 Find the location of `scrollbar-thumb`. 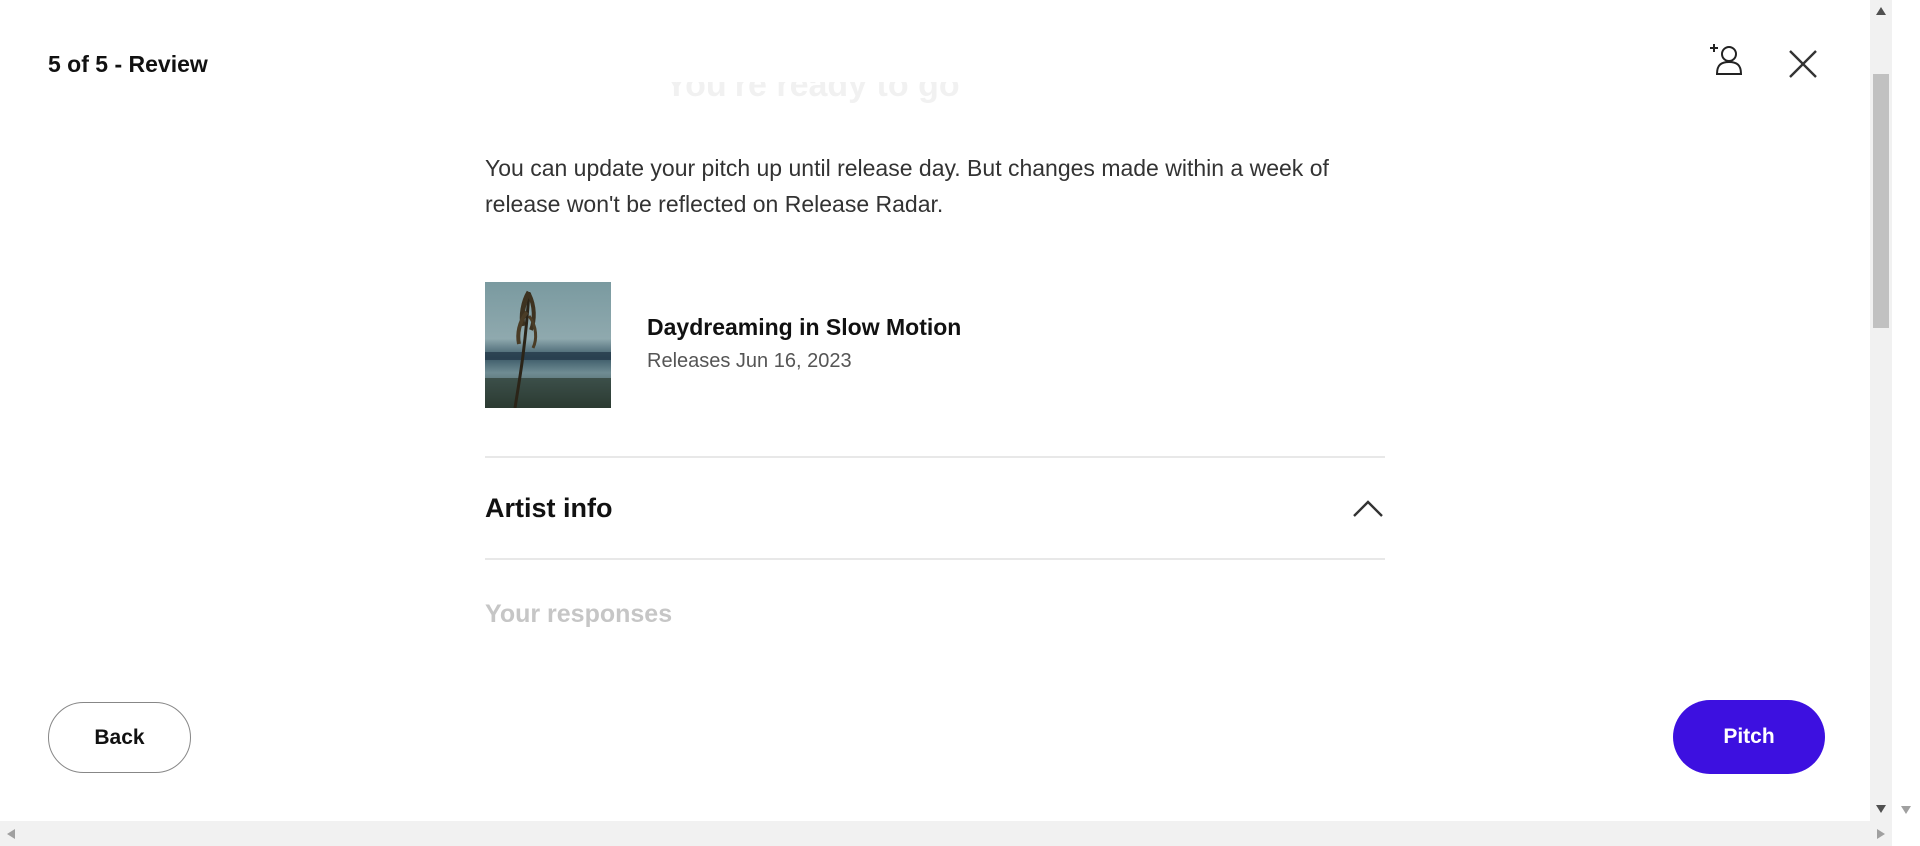

scrollbar-thumb is located at coordinates (1881, 201).